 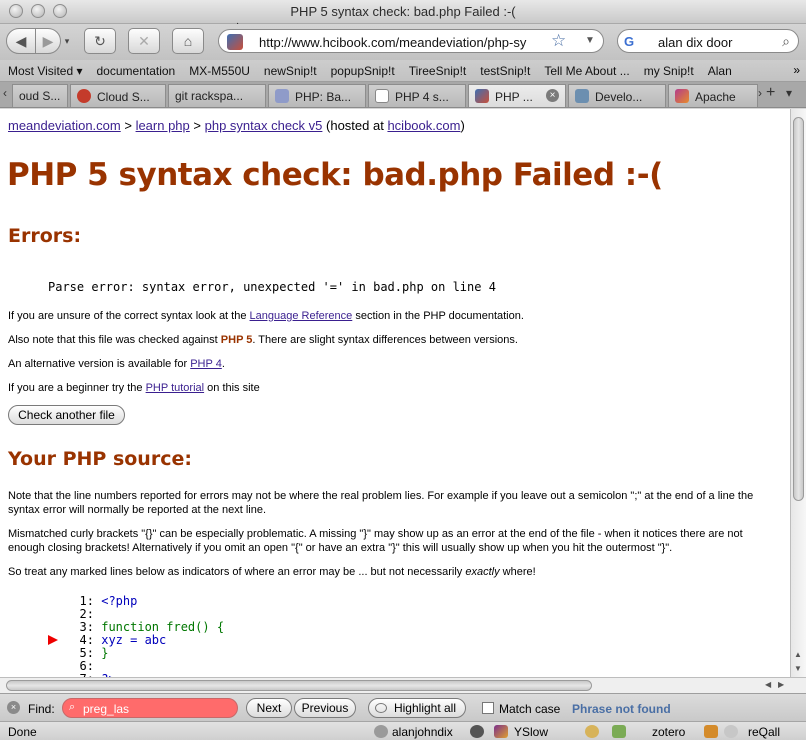 I want to click on yslow-icon, so click(x=501, y=731).